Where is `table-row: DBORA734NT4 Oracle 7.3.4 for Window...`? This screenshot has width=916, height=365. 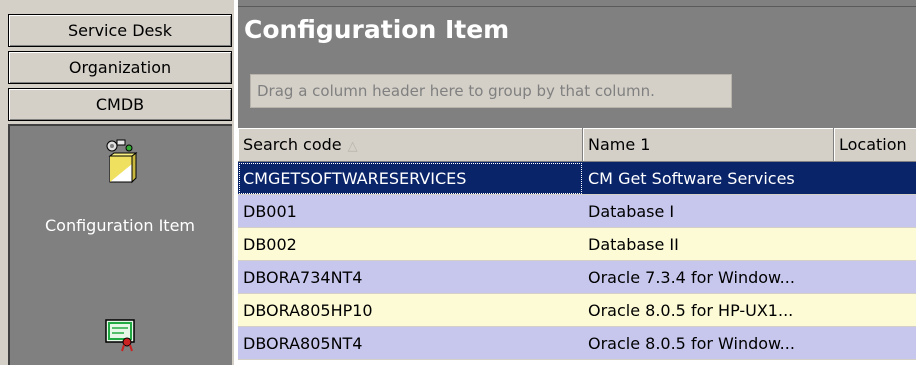
table-row: DBORA734NT4 Oracle 7.3.4 for Window... is located at coordinates (577, 277).